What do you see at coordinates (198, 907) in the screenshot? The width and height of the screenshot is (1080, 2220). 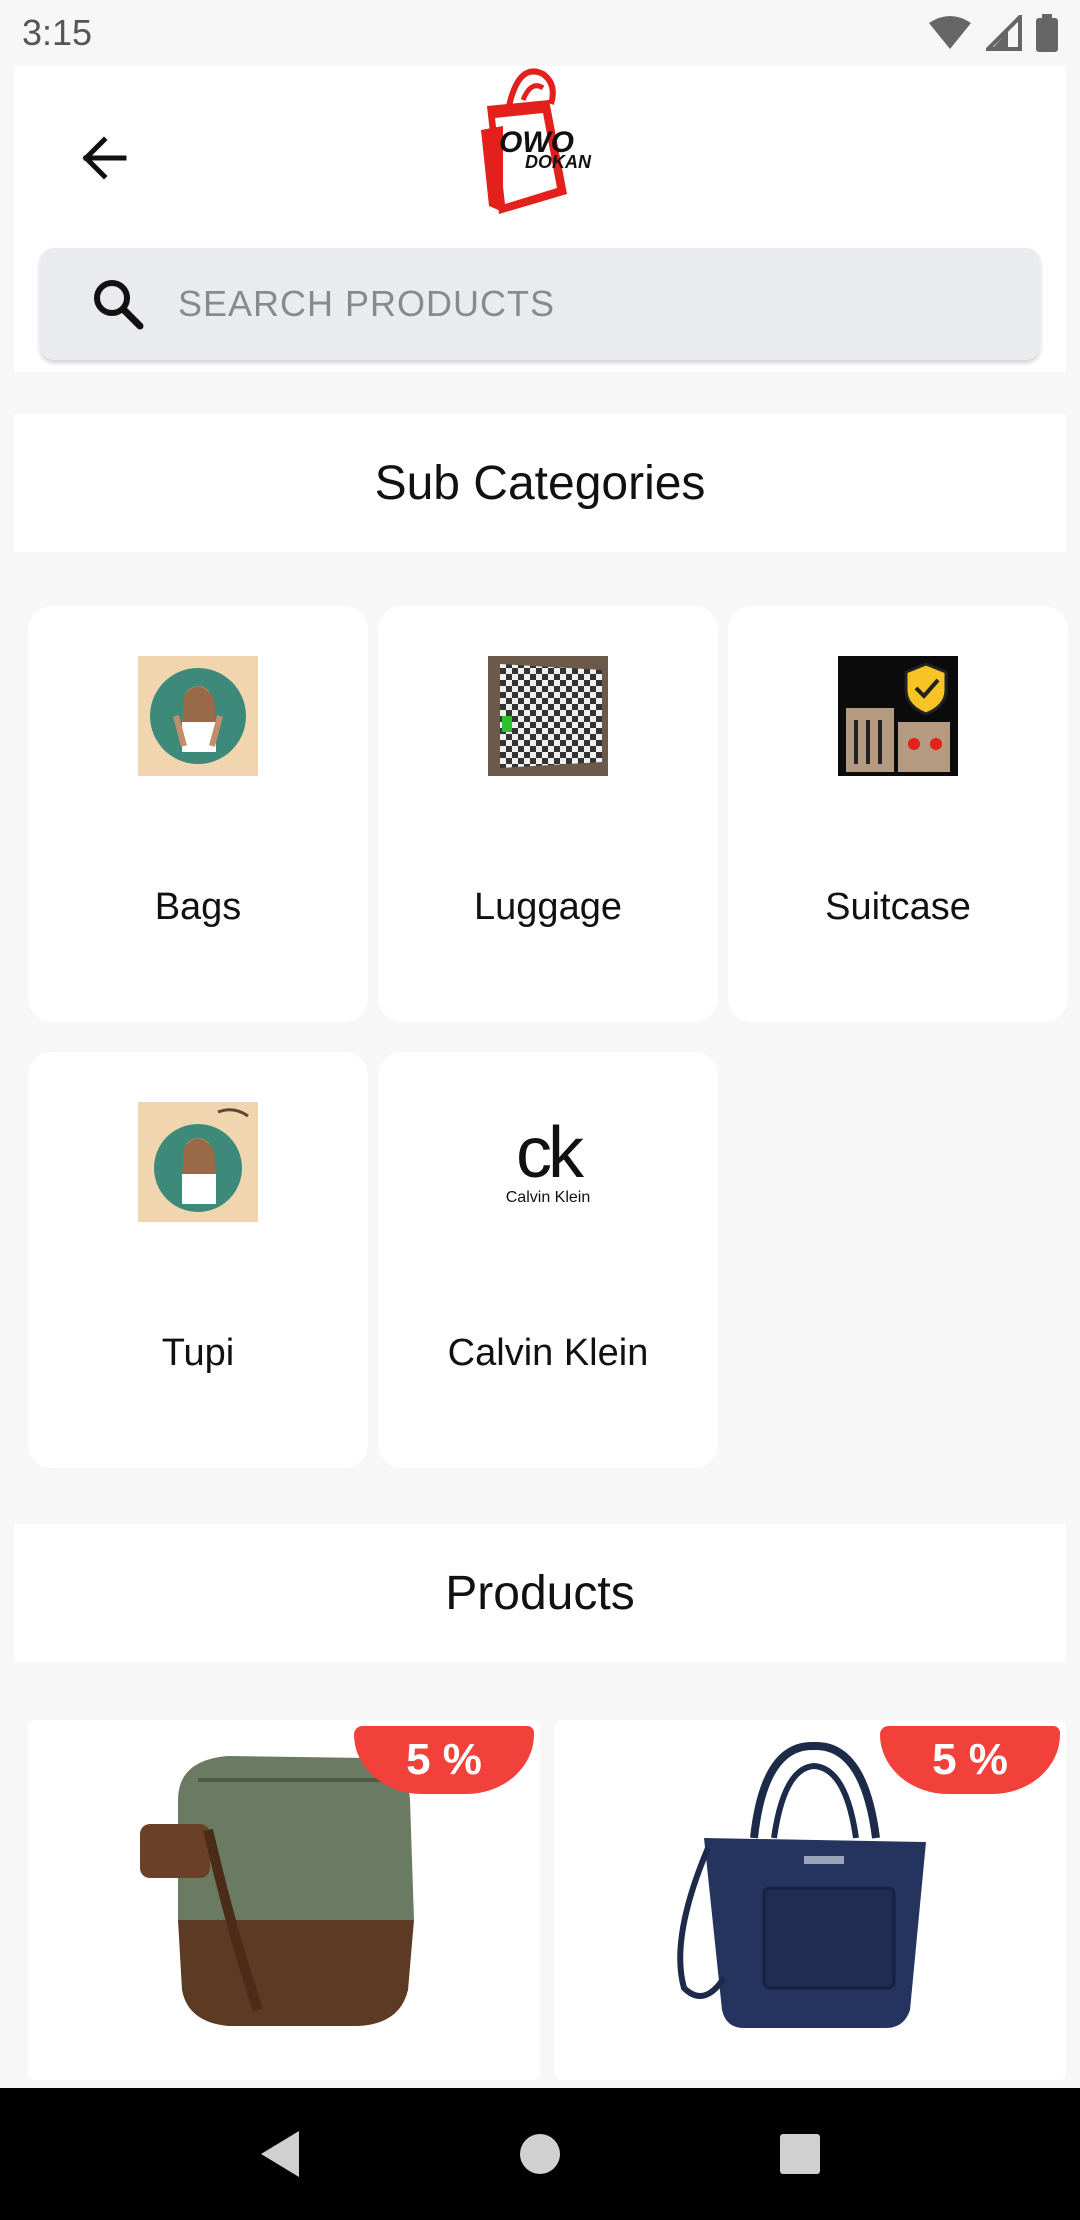 I see `category-label-bags: Bags` at bounding box center [198, 907].